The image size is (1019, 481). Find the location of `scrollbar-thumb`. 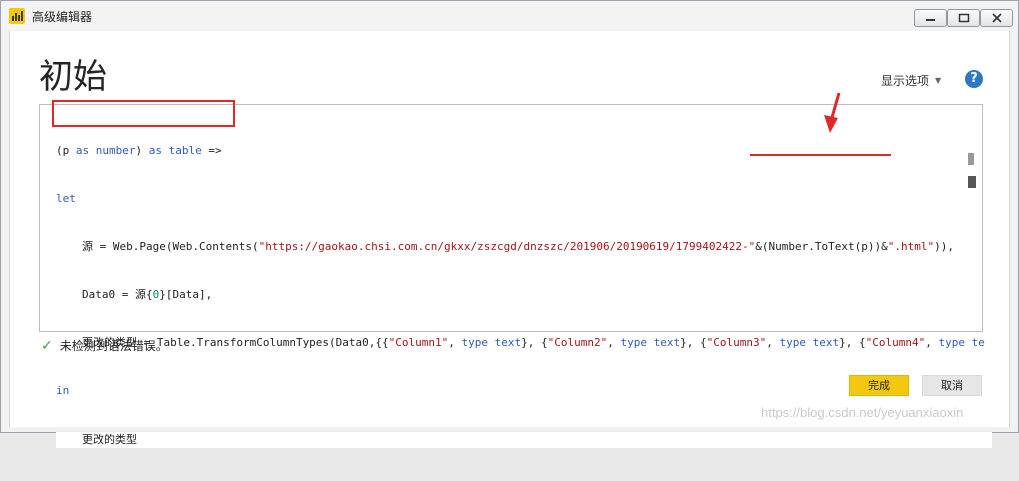

scrollbar-thumb is located at coordinates (971, 159).